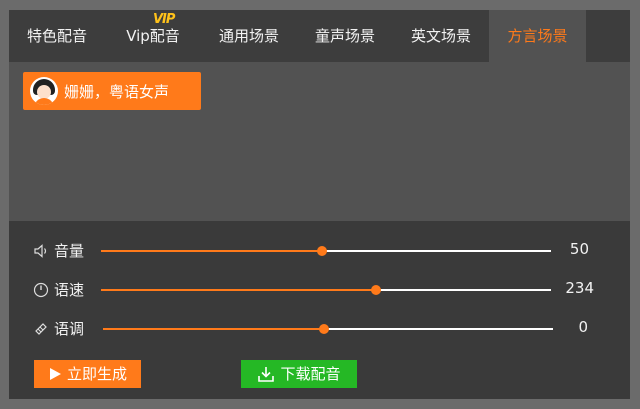  What do you see at coordinates (40, 251) in the screenshot?
I see `speaker-icon` at bounding box center [40, 251].